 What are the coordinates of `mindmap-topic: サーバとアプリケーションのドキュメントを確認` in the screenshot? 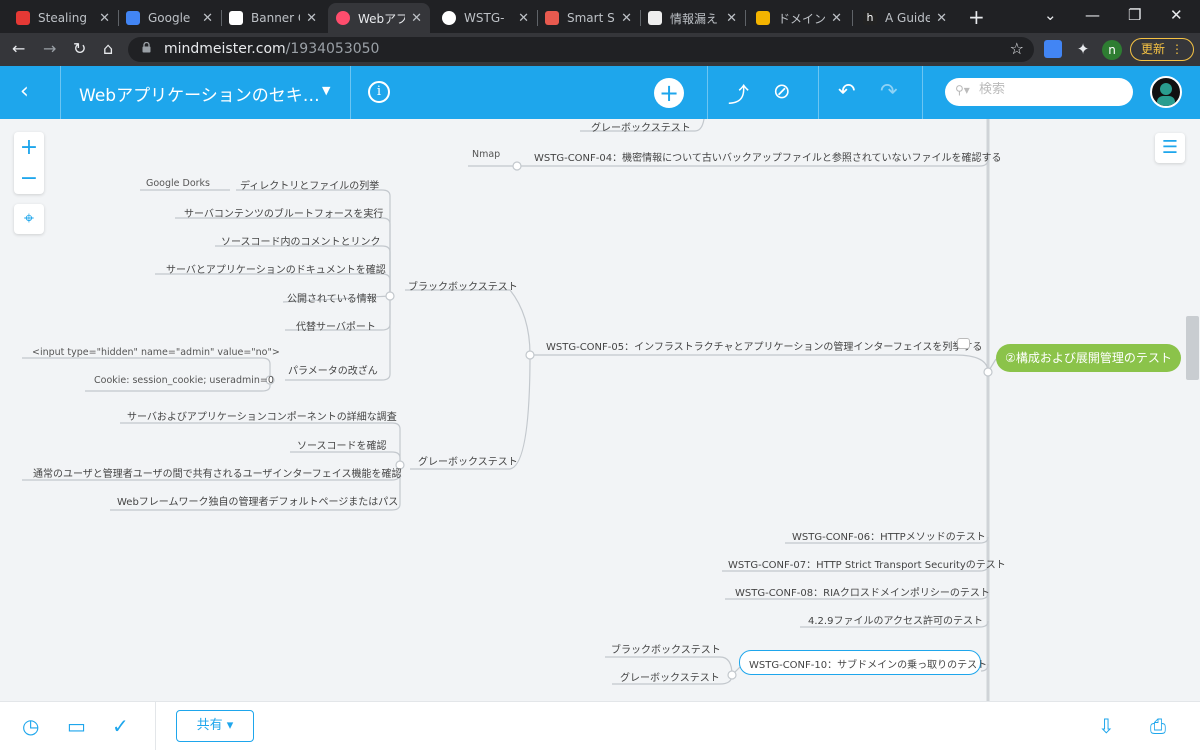 It's located at (276, 268).